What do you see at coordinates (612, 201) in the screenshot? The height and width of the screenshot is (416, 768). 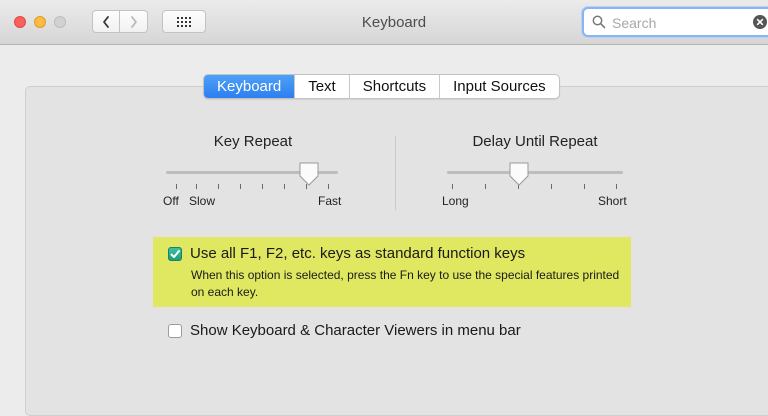 I see `delay-max-label: Short` at bounding box center [612, 201].